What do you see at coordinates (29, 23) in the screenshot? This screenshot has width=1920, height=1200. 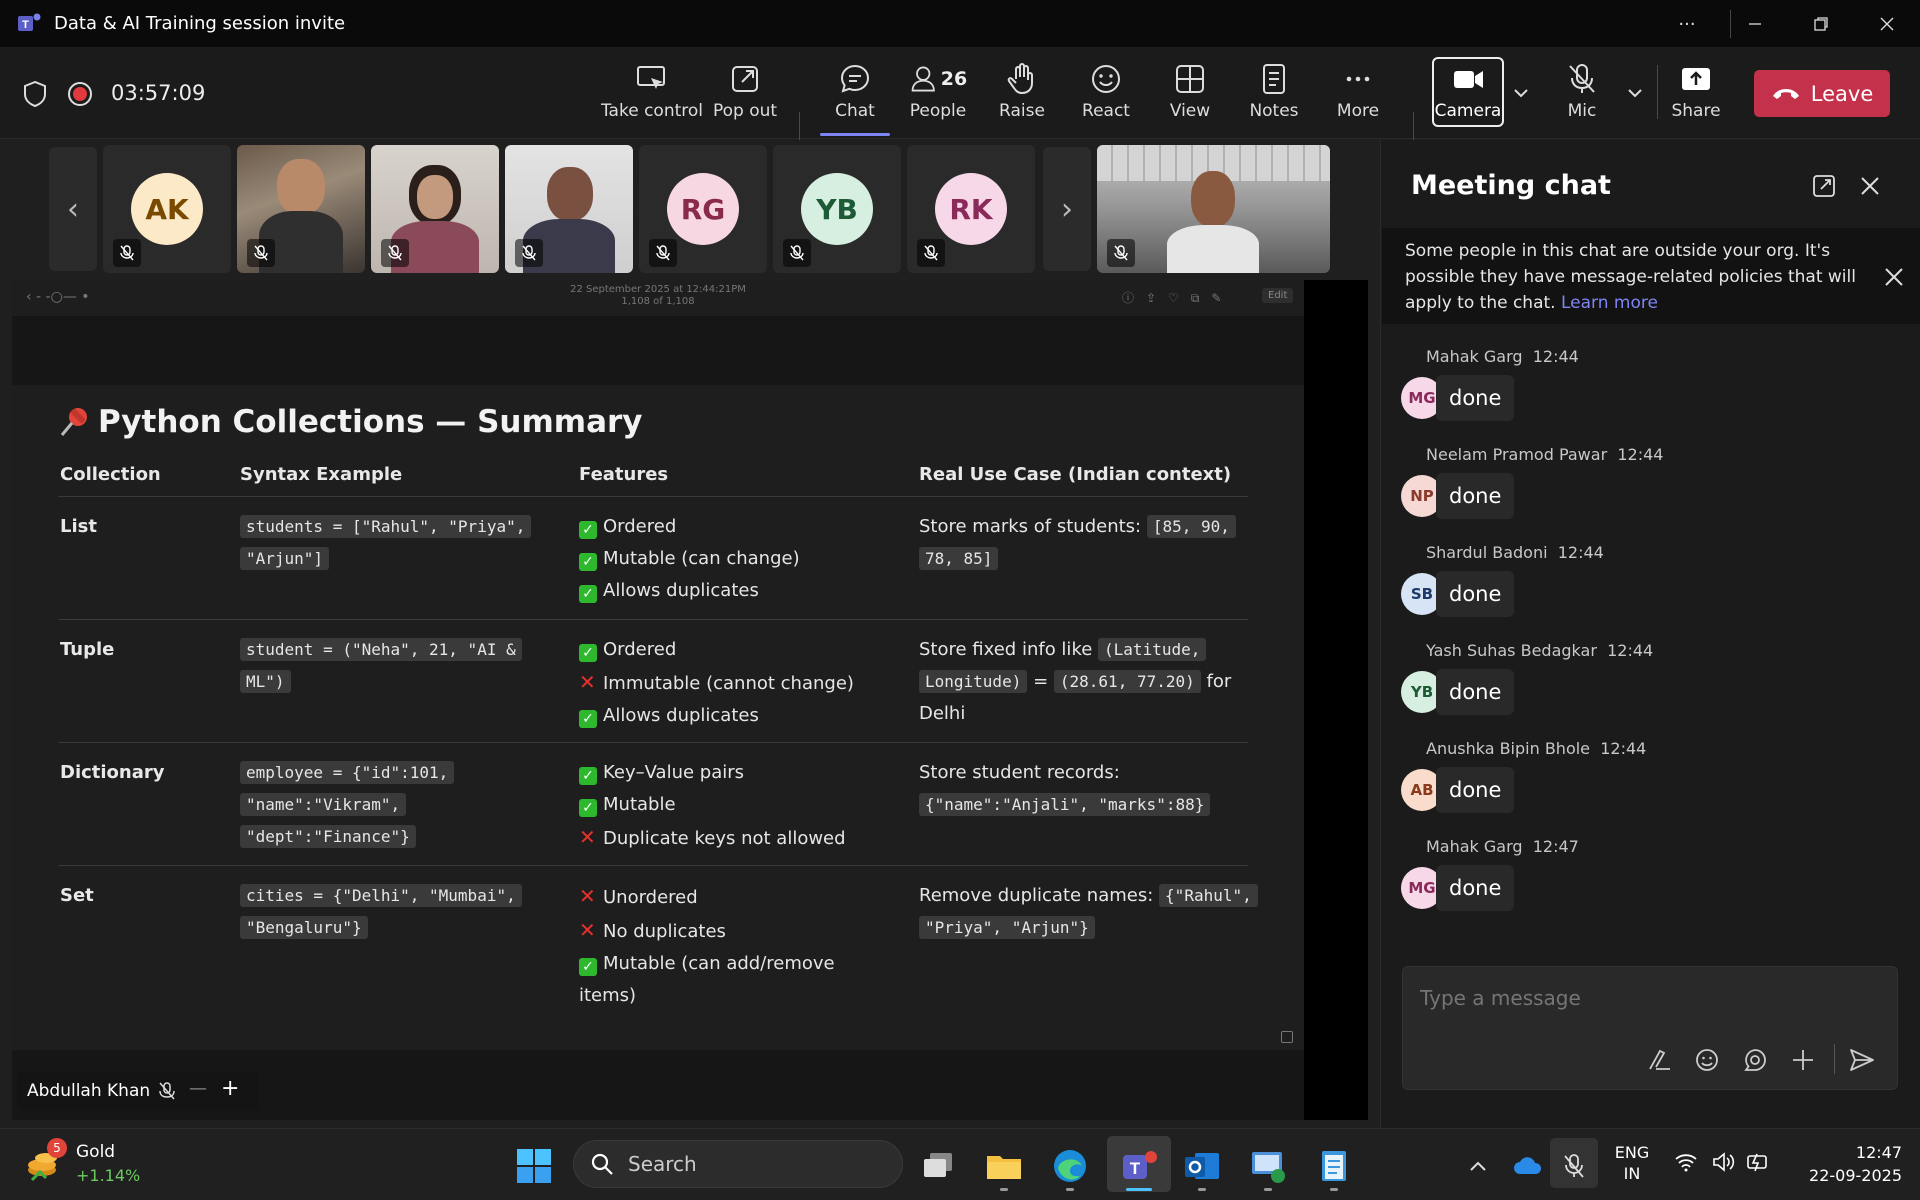 I see `teams-app-icon: T` at bounding box center [29, 23].